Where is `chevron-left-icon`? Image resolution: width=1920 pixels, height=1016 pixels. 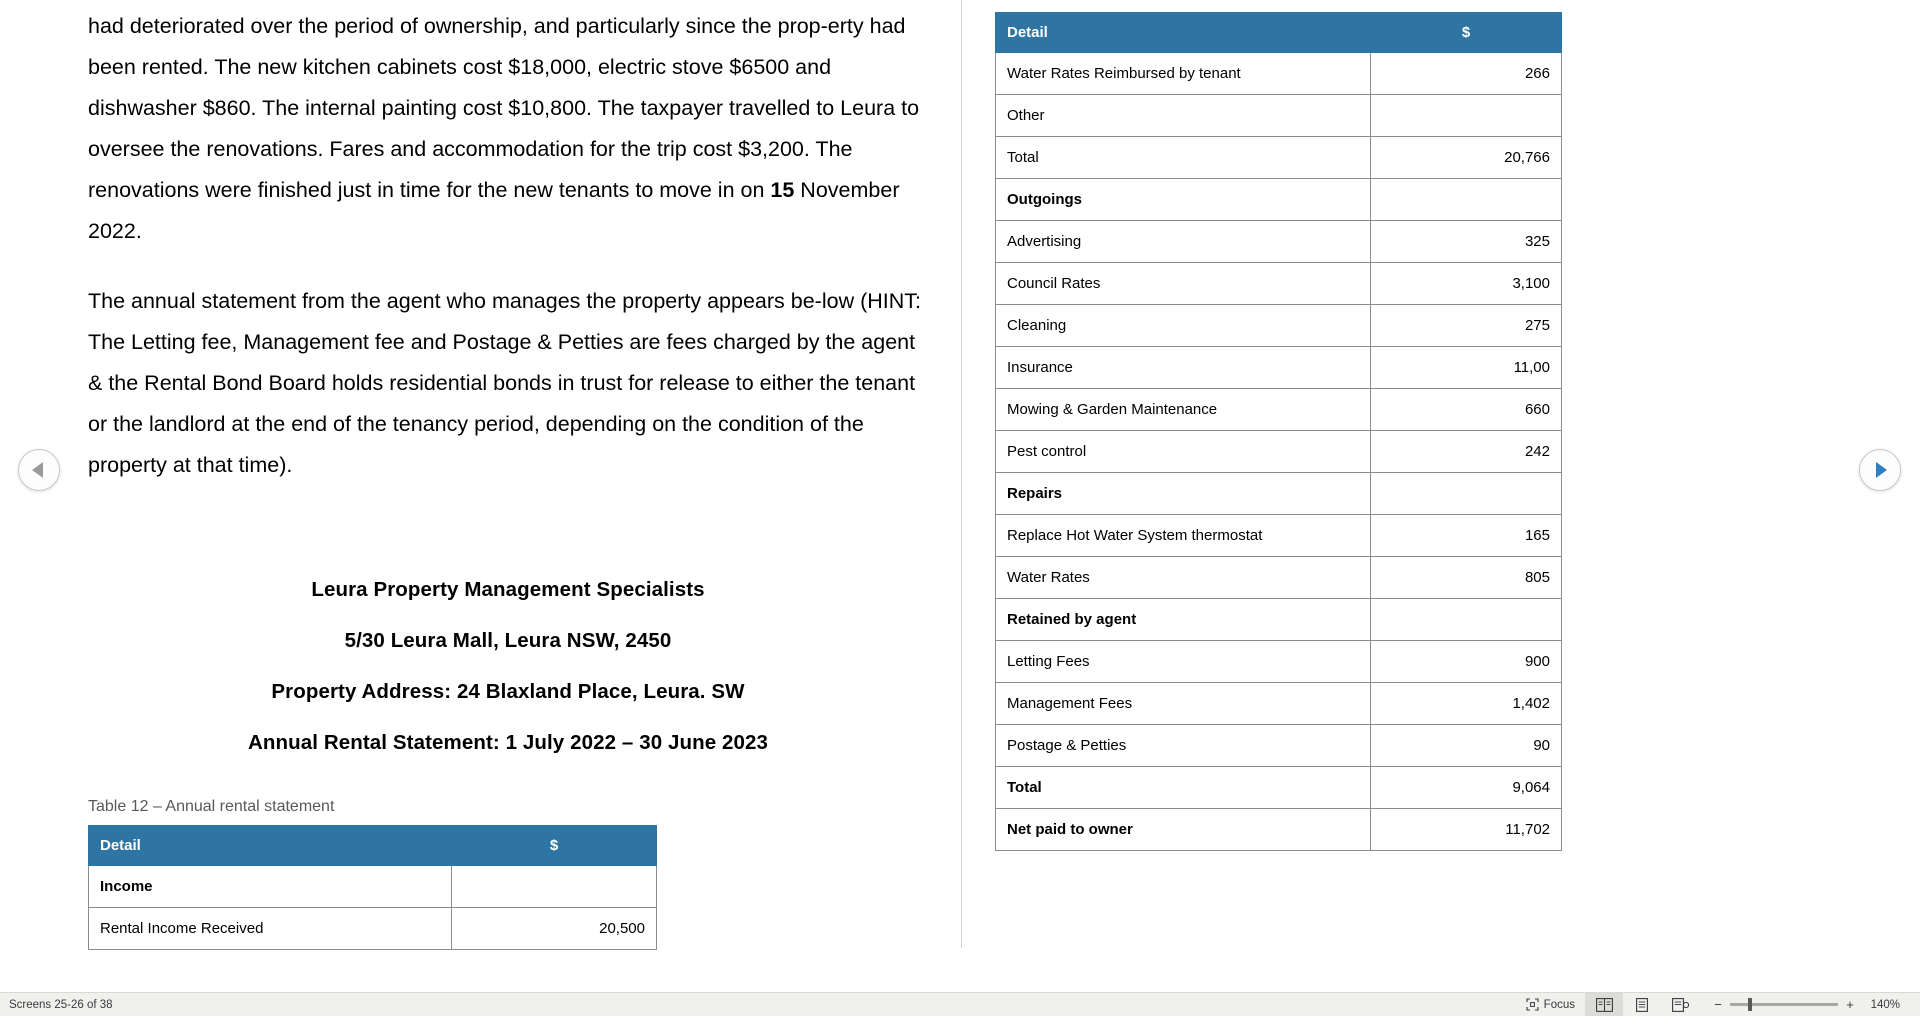 chevron-left-icon is located at coordinates (37, 470).